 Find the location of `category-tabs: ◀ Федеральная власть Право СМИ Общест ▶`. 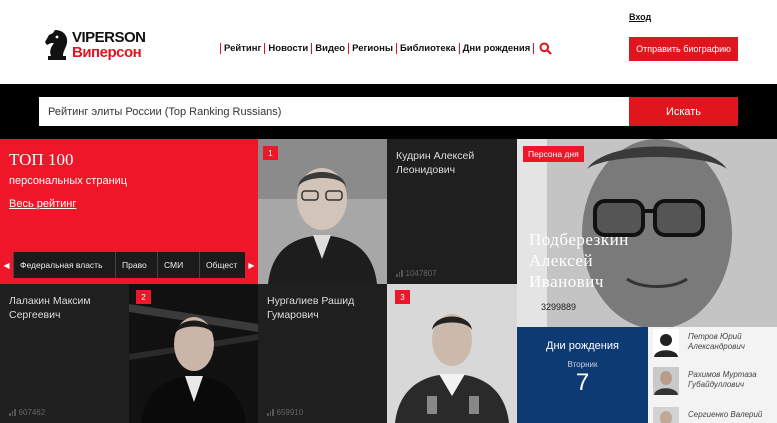

category-tabs: ◀ Федеральная власть Право СМИ Общест ▶ is located at coordinates (129, 265).